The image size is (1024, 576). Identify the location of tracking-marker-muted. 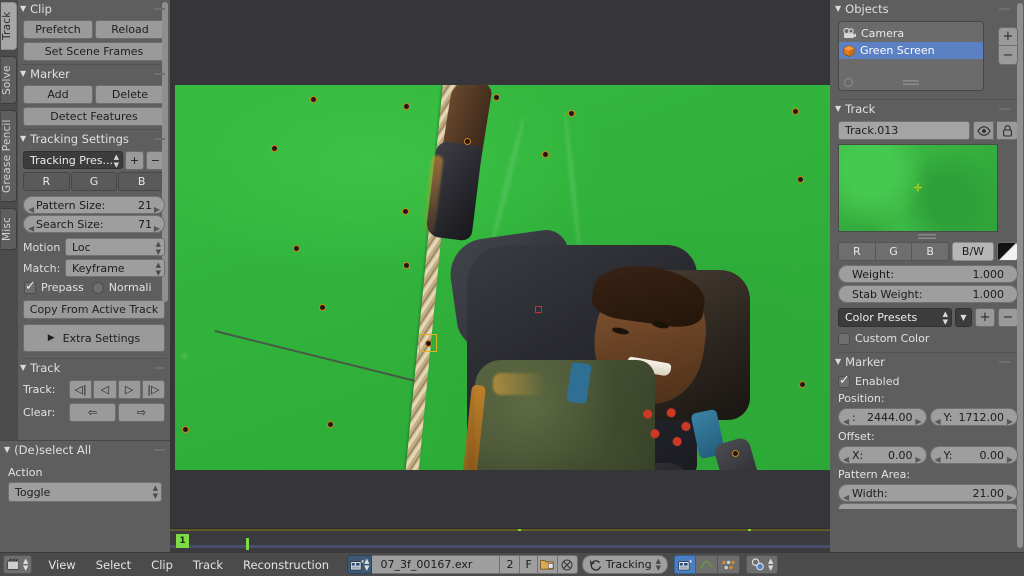
(538, 309).